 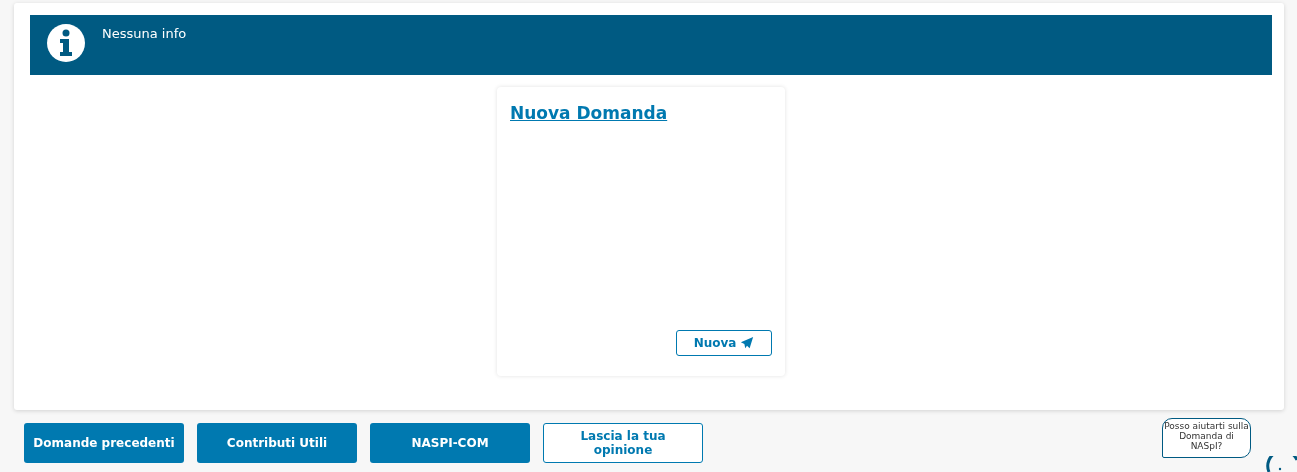 I want to click on info-icon, so click(x=66, y=43).